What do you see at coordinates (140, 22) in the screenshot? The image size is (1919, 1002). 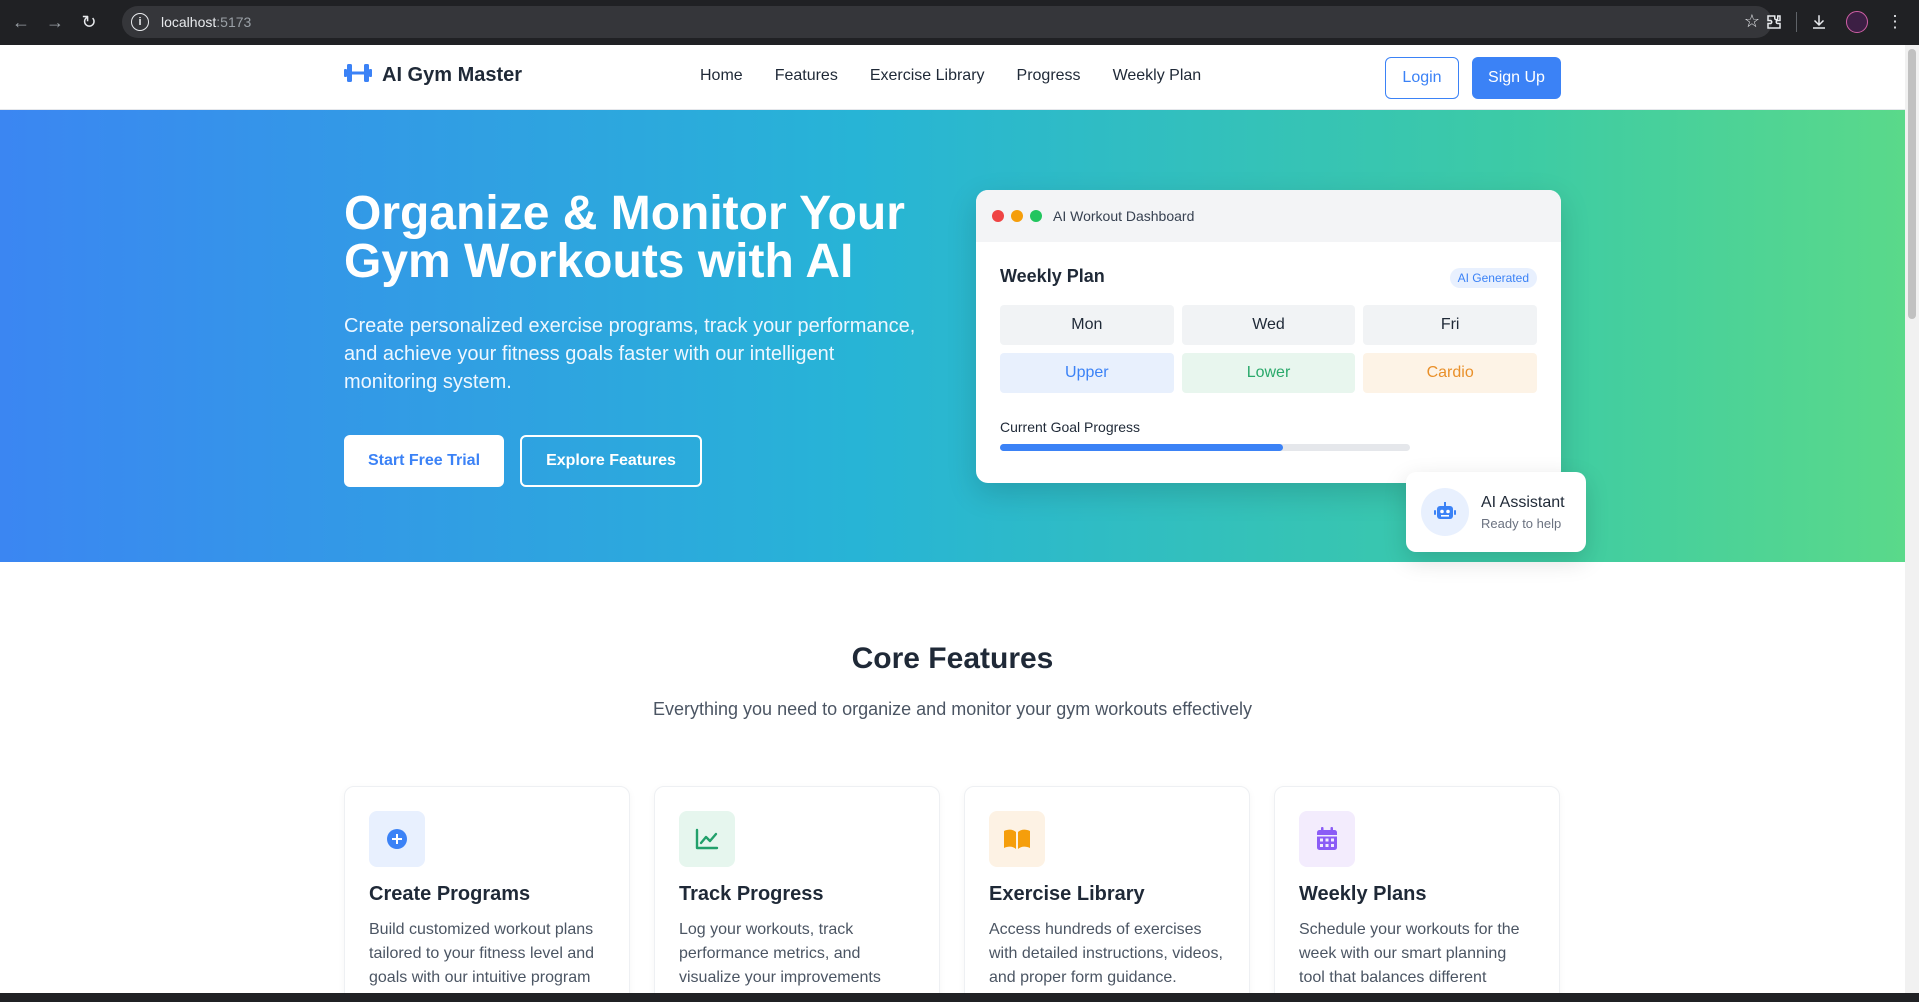 I see `site-info-icon: i` at bounding box center [140, 22].